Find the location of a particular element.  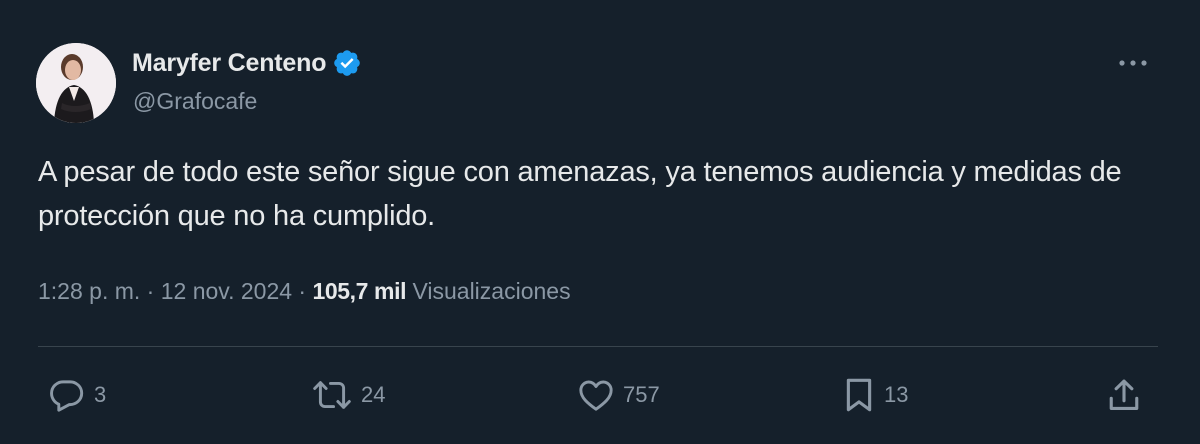

retweet-icon is located at coordinates (332, 395).